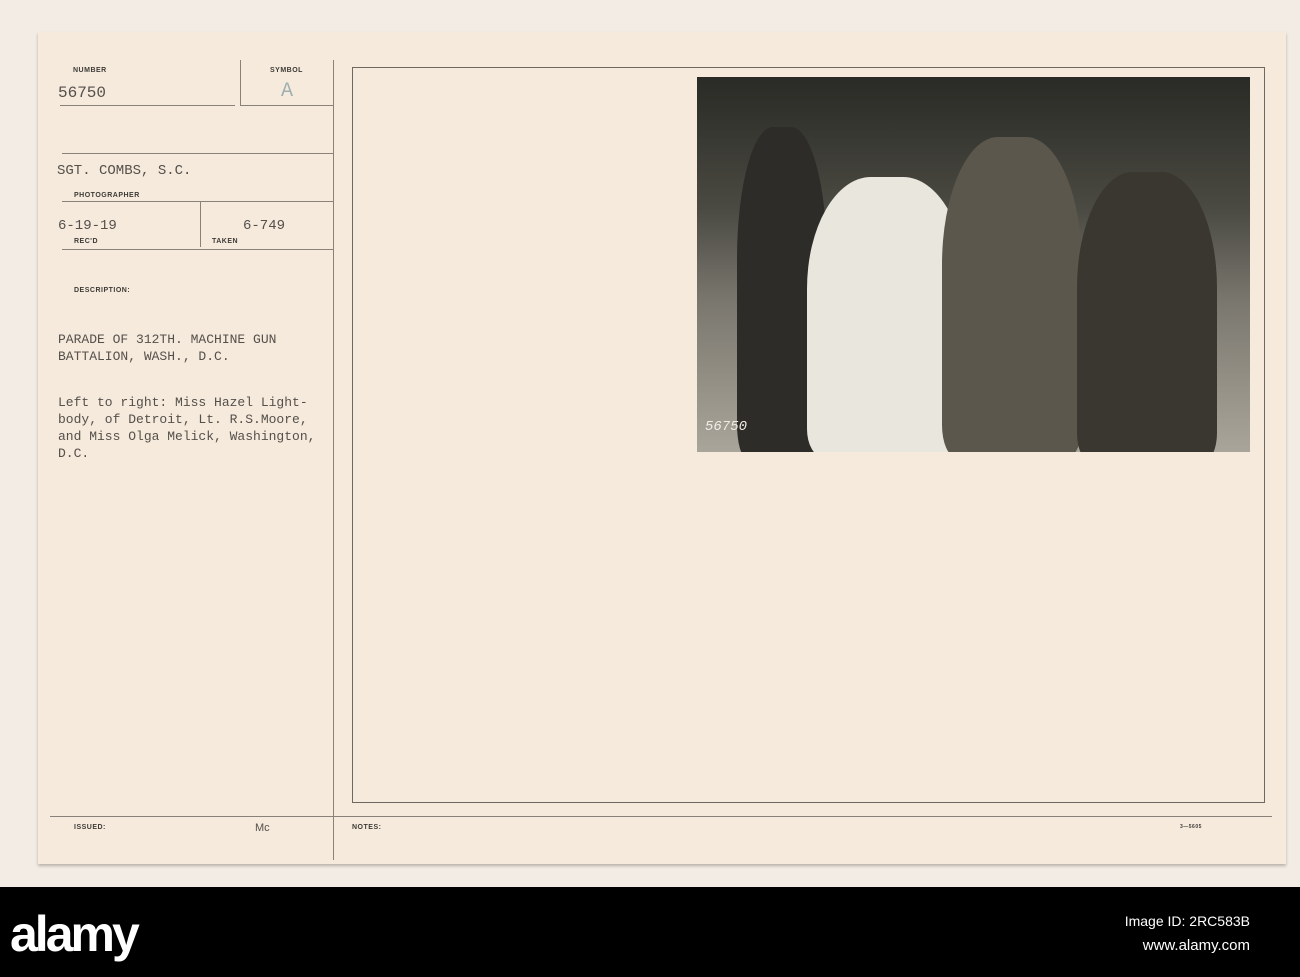  I want to click on description-line: PARADE OF 312TH. MACHINE GUN, so click(167, 339).